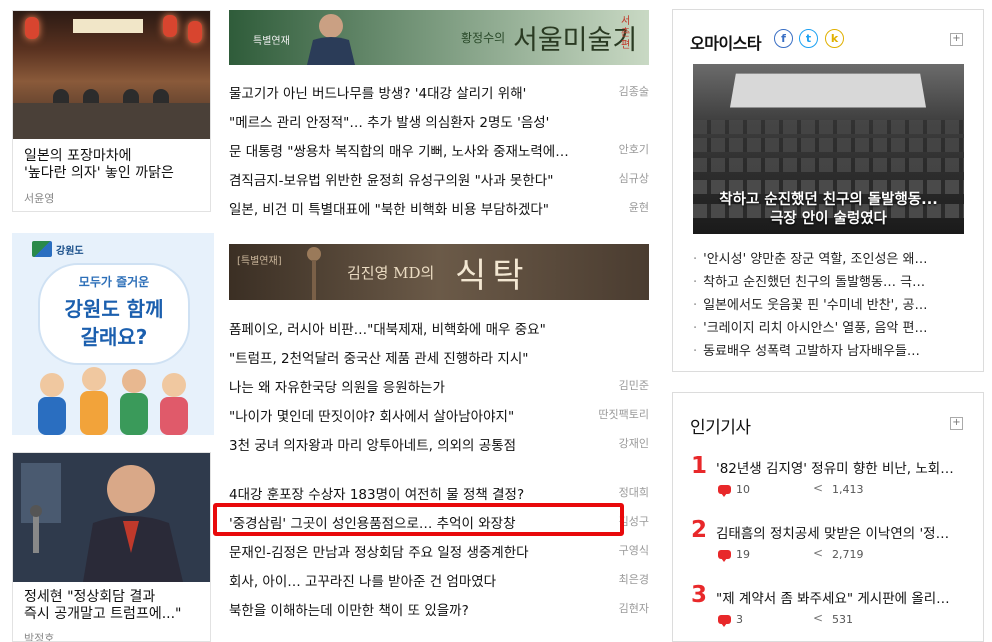 This screenshot has width=992, height=642. I want to click on news-item: 물고기가 아닌 버드나무를 방생? '4대강 살리기 위해' 김종술, so click(439, 91).